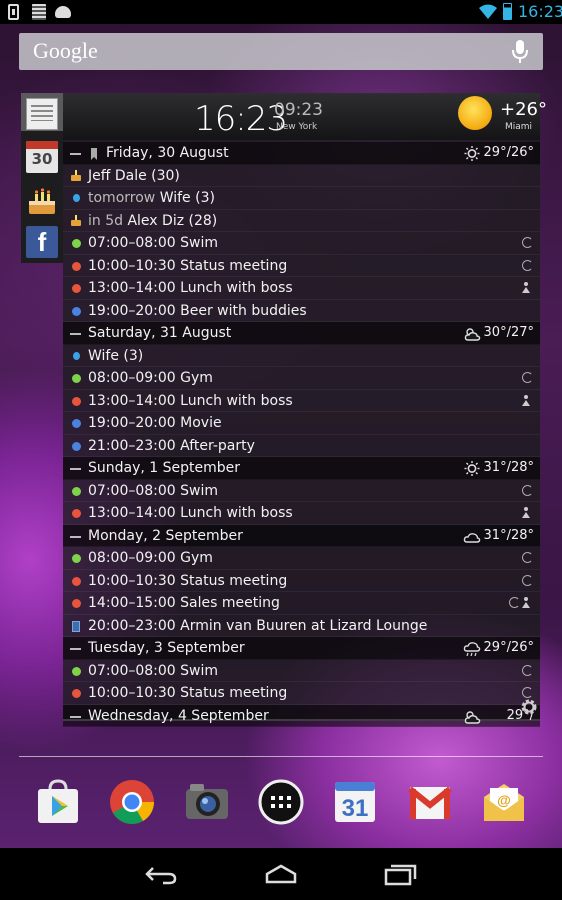  What do you see at coordinates (42, 242) in the screenshot?
I see `tab-facebook: f` at bounding box center [42, 242].